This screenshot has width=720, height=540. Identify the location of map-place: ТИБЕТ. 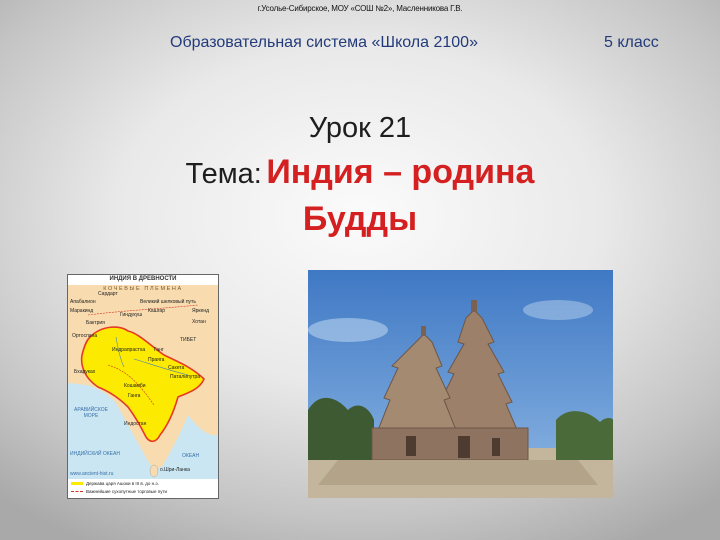
(188, 340).